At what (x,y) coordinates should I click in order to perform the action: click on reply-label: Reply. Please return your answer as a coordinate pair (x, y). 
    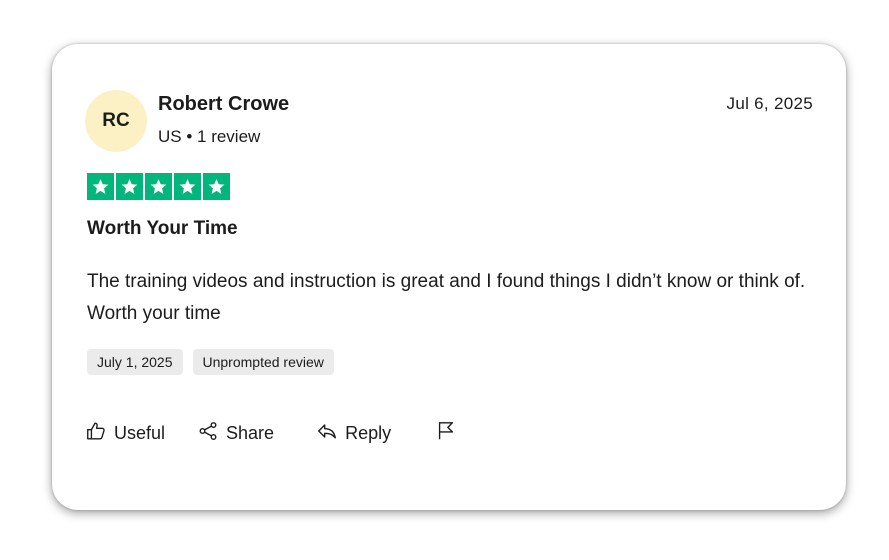
    Looking at the image, I should click on (368, 433).